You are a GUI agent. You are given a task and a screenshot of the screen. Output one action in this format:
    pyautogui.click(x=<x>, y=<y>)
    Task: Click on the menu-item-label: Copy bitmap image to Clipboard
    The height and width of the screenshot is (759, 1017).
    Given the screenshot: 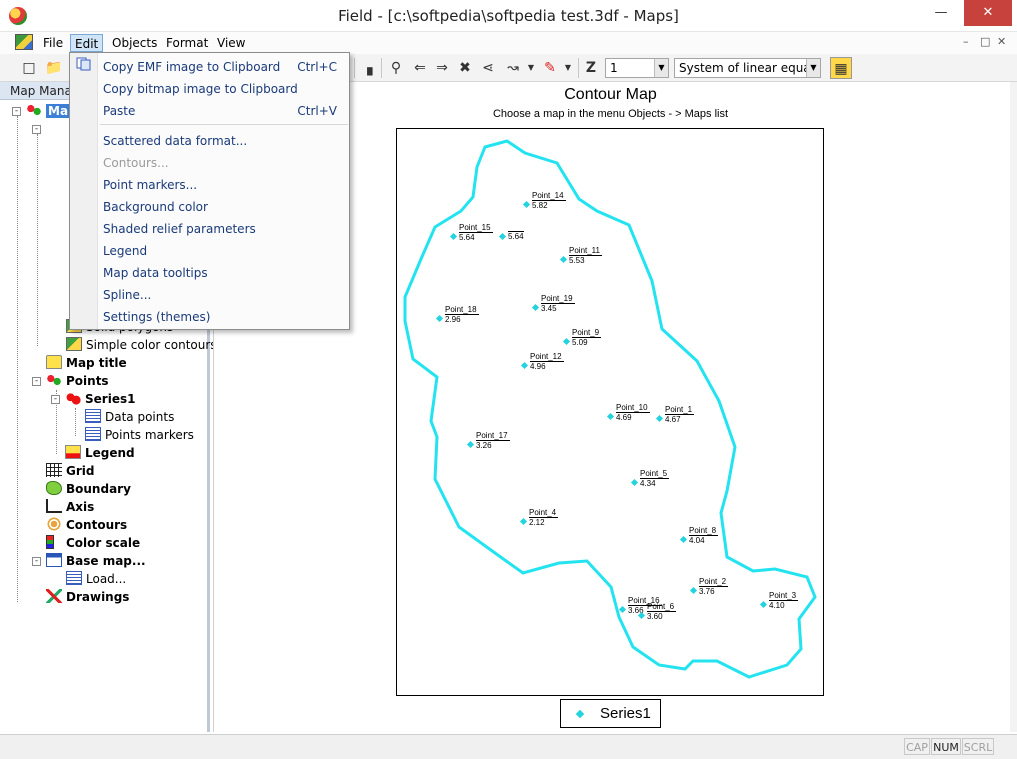 What is the action you would take?
    pyautogui.click(x=200, y=89)
    